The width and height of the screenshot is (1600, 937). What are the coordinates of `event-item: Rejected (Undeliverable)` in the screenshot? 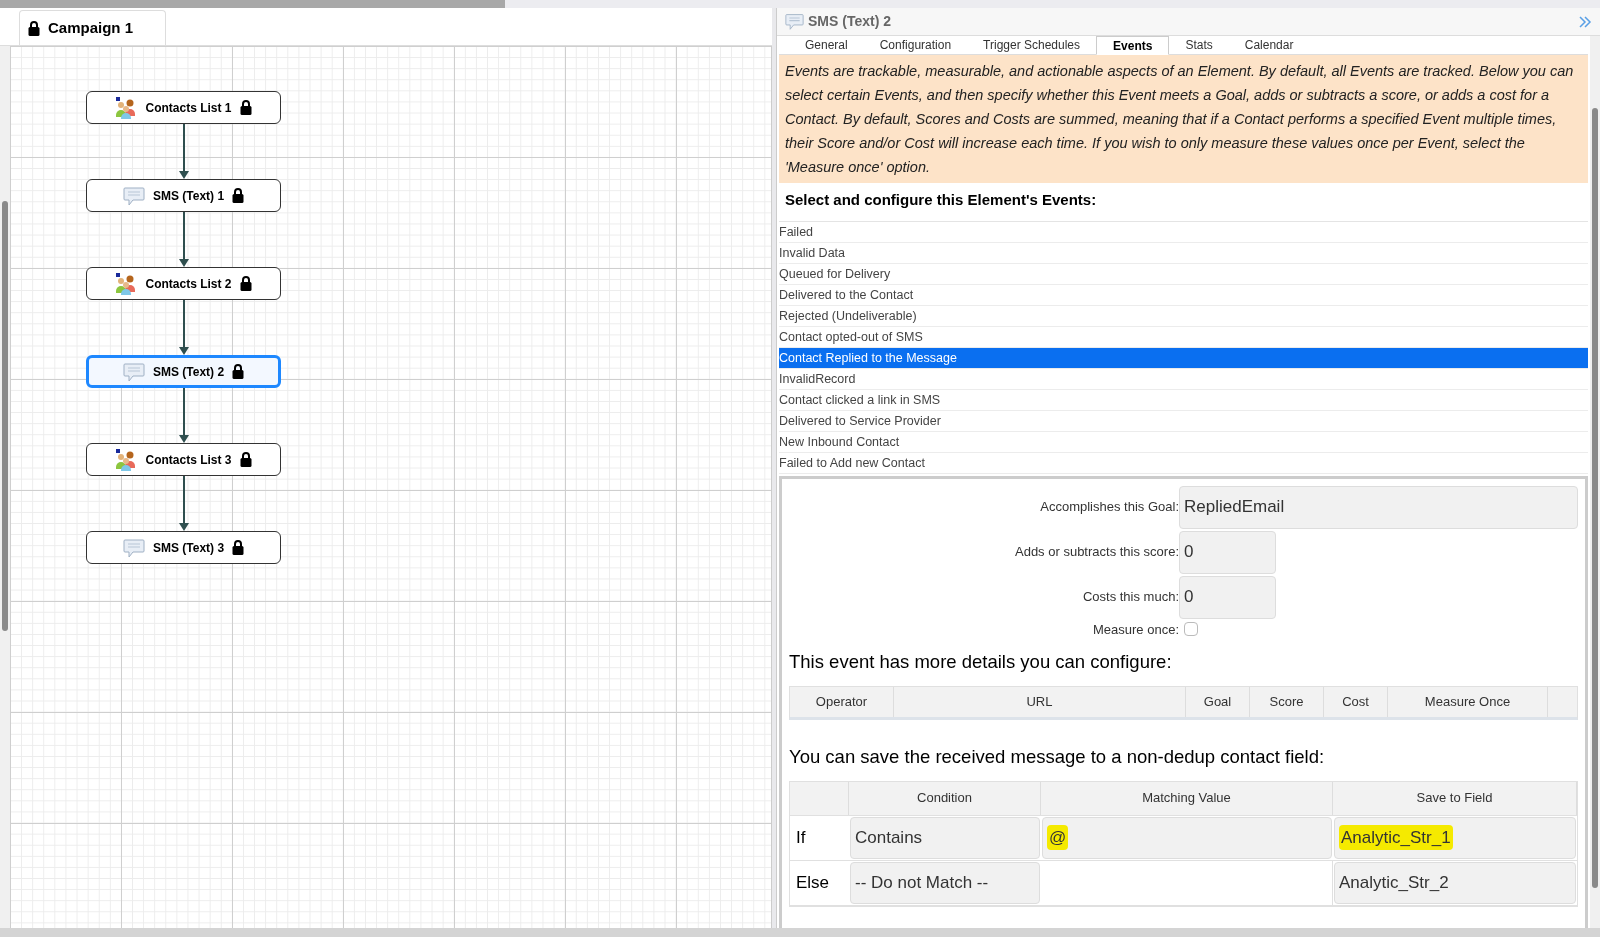 It's located at (1183, 316).